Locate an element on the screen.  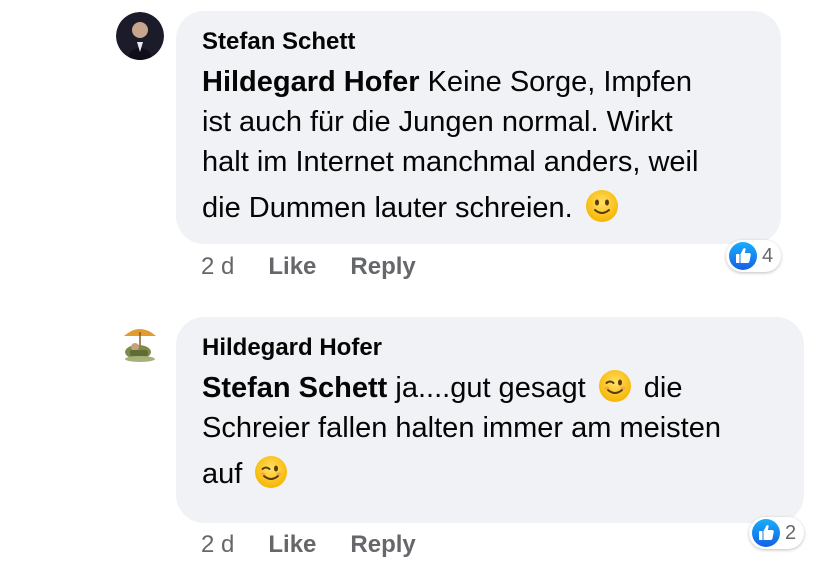
comment-author: Stefan Schett is located at coordinates (478, 34).